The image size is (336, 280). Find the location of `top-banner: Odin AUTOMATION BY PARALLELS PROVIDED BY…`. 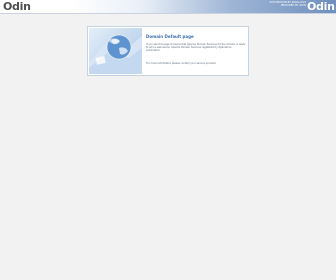

top-banner: Odin AUTOMATION BY PARALLELS PROVIDED BY… is located at coordinates (168, 7).